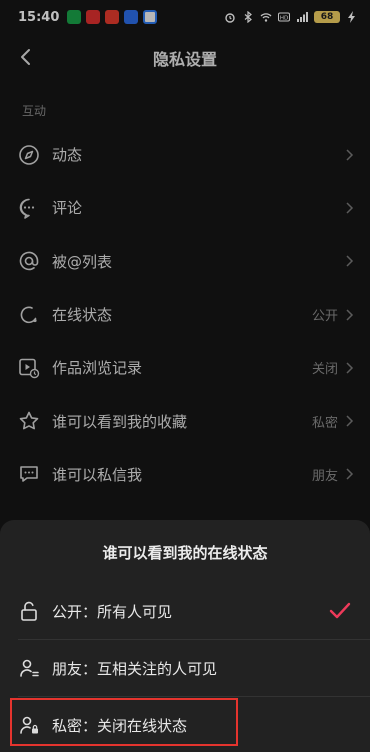 The height and width of the screenshot is (752, 370). I want to click on checkmark-icon, so click(340, 610).